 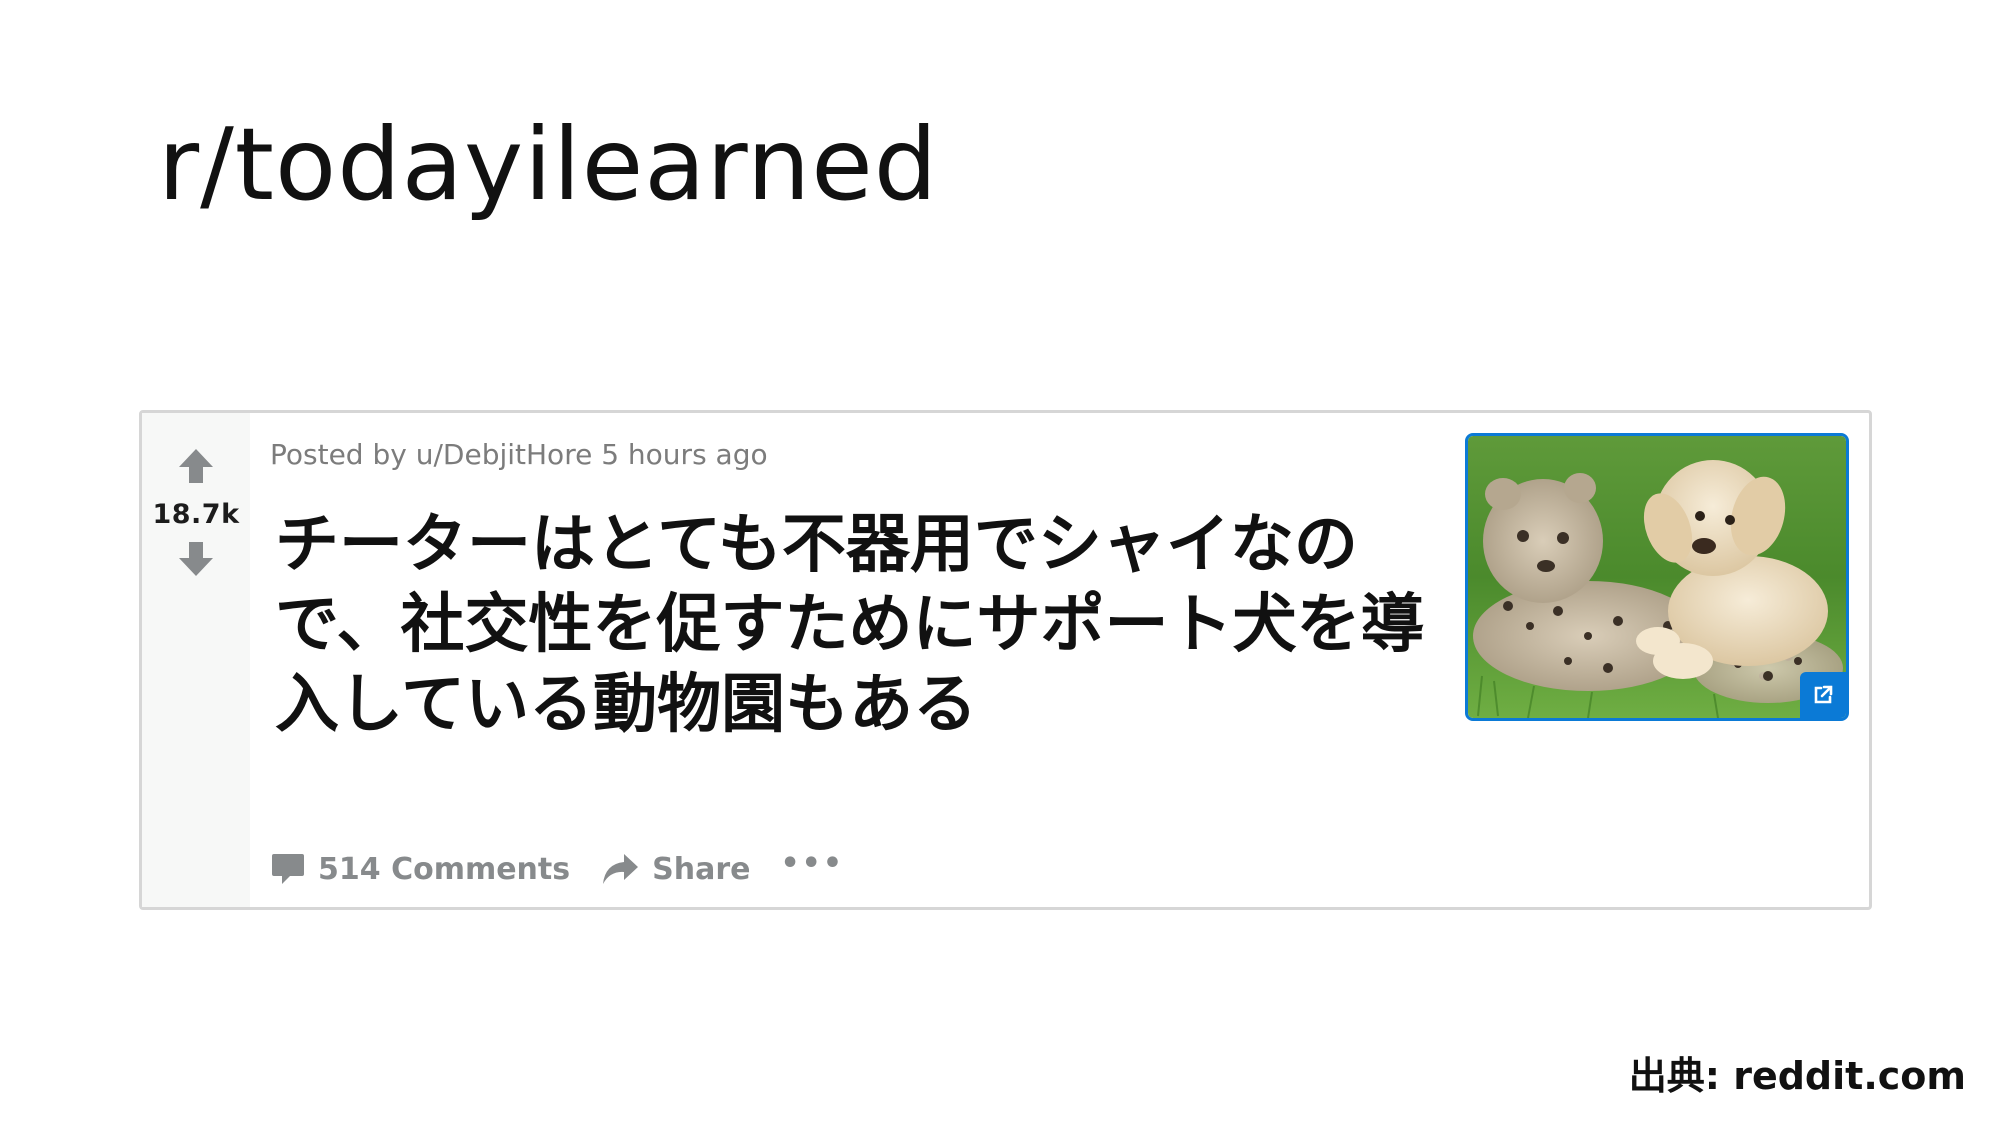 I want to click on external-link-icon, so click(x=1823, y=694).